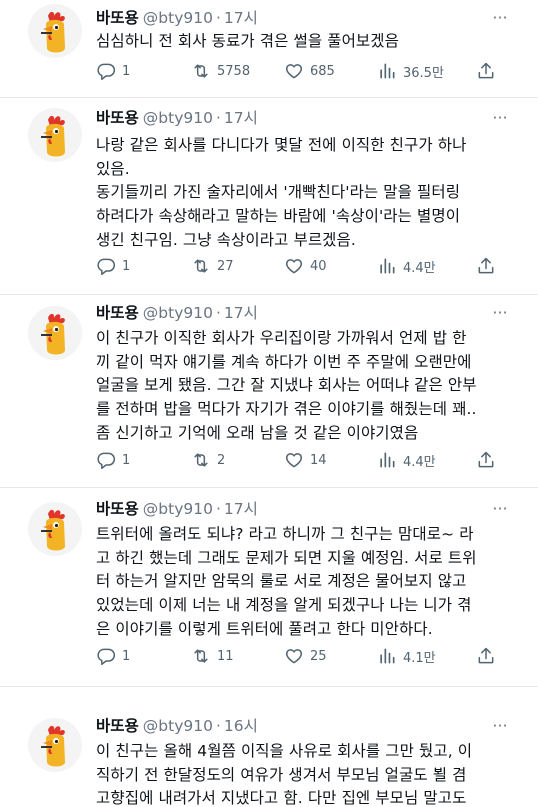 The width and height of the screenshot is (538, 807). Describe the element at coordinates (284, 751) in the screenshot. I see `tweet-text-line: 이 친구는 올해 4월쯤 이직을 사유로 회사를 그만 뒀고, 이` at that location.